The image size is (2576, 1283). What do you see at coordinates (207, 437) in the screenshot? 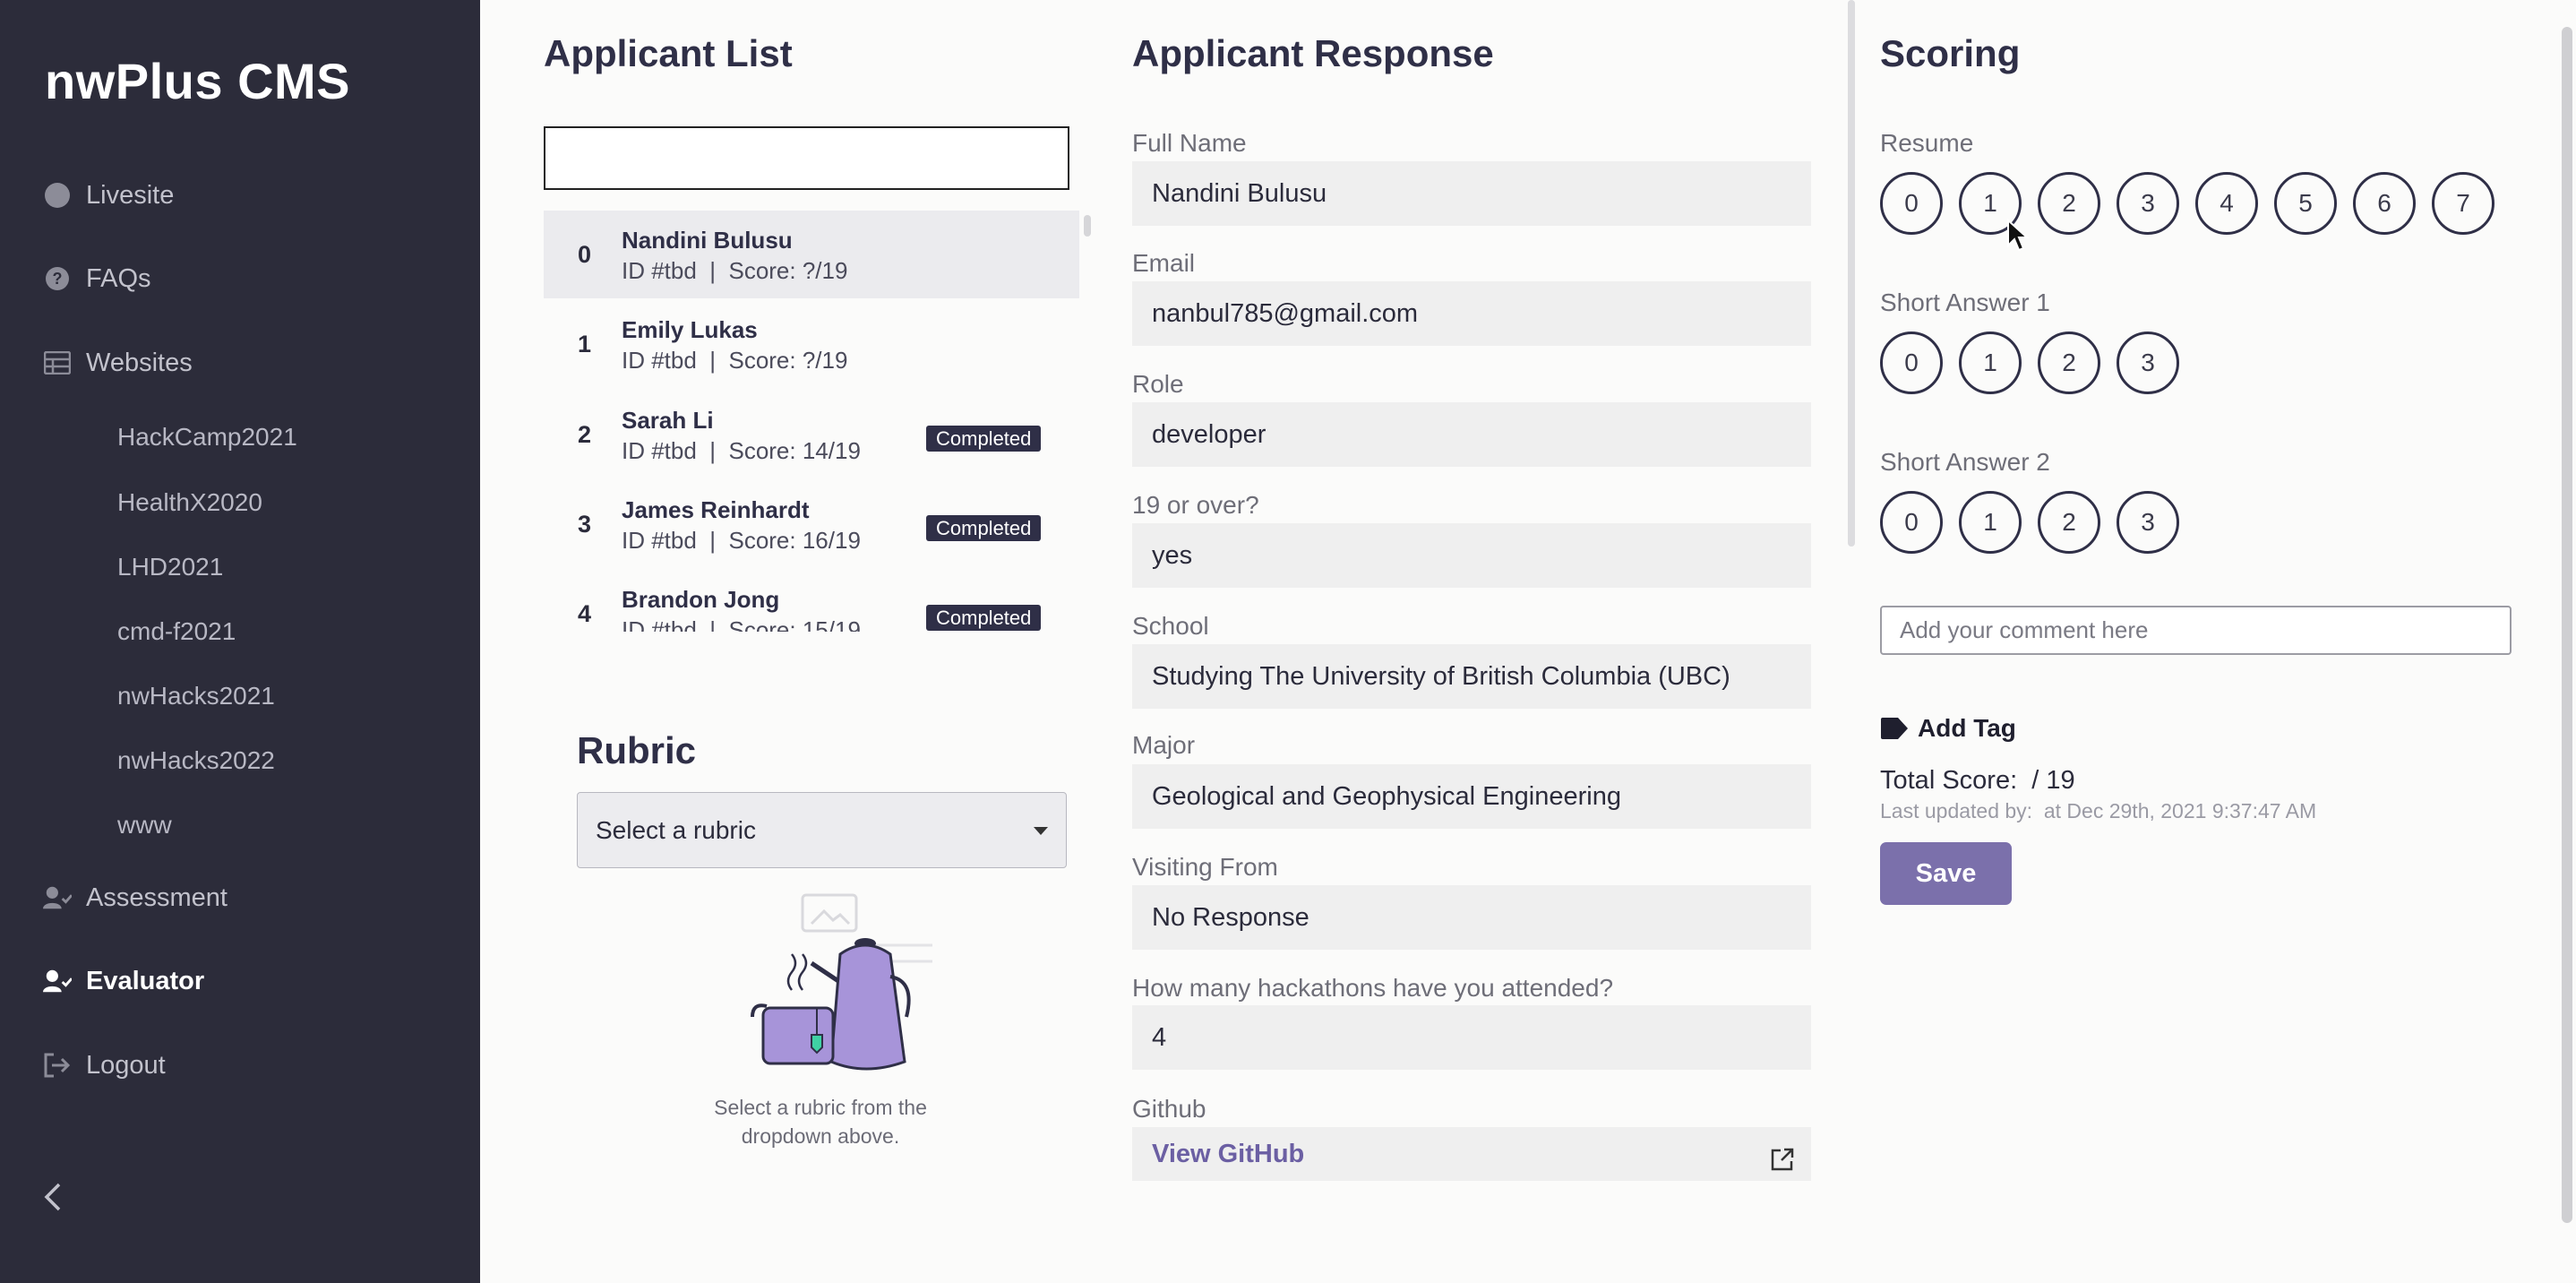
I see `website-item-hackcamp2021: HackCamp2021` at bounding box center [207, 437].